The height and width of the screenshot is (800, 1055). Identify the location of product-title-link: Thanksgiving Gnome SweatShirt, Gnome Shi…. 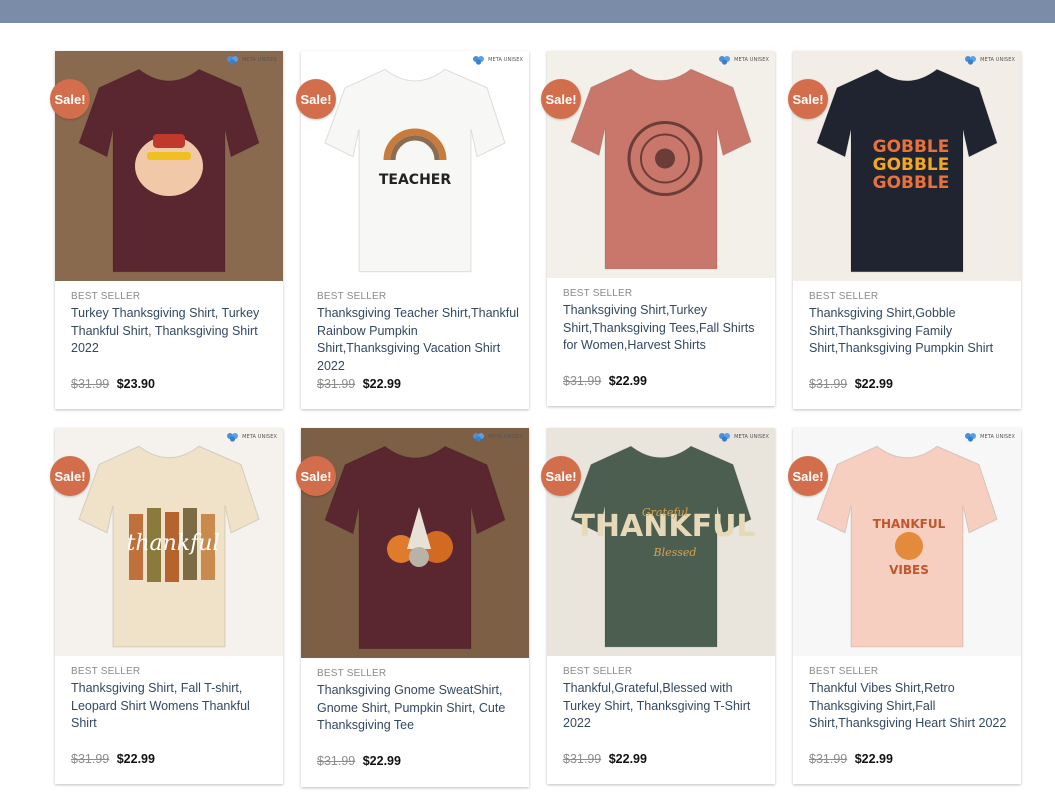
(418, 708).